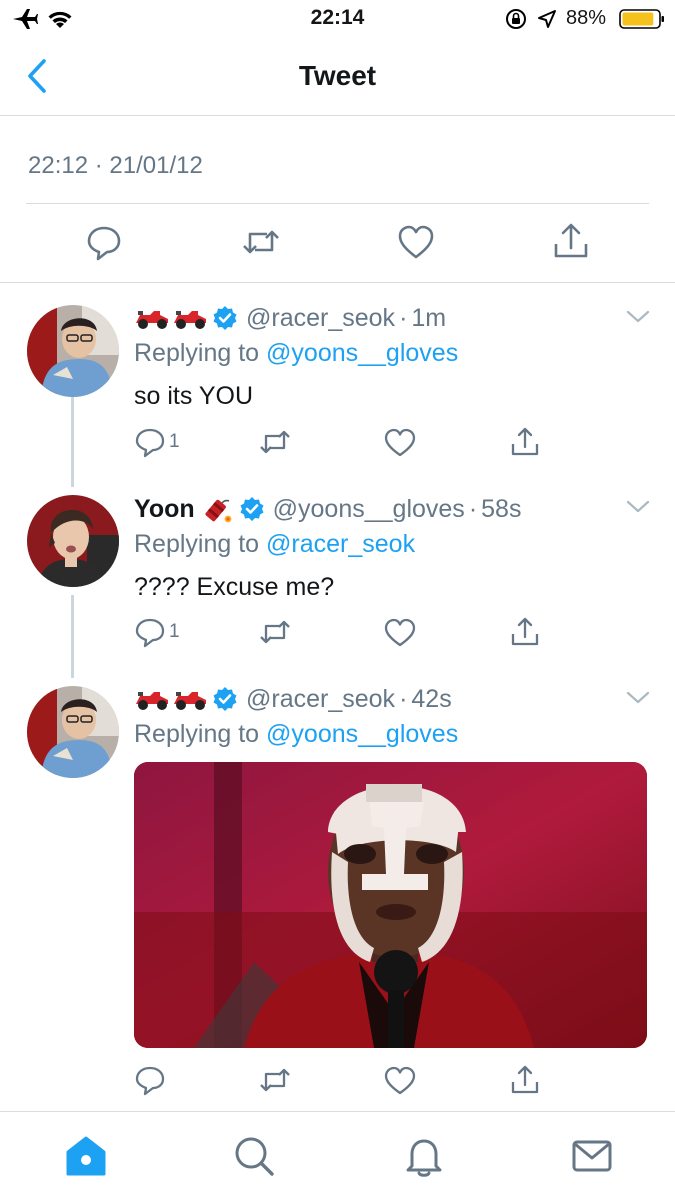 Image resolution: width=675 pixels, height=1200 pixels. What do you see at coordinates (501, 508) in the screenshot?
I see `reply-time: 58s` at bounding box center [501, 508].